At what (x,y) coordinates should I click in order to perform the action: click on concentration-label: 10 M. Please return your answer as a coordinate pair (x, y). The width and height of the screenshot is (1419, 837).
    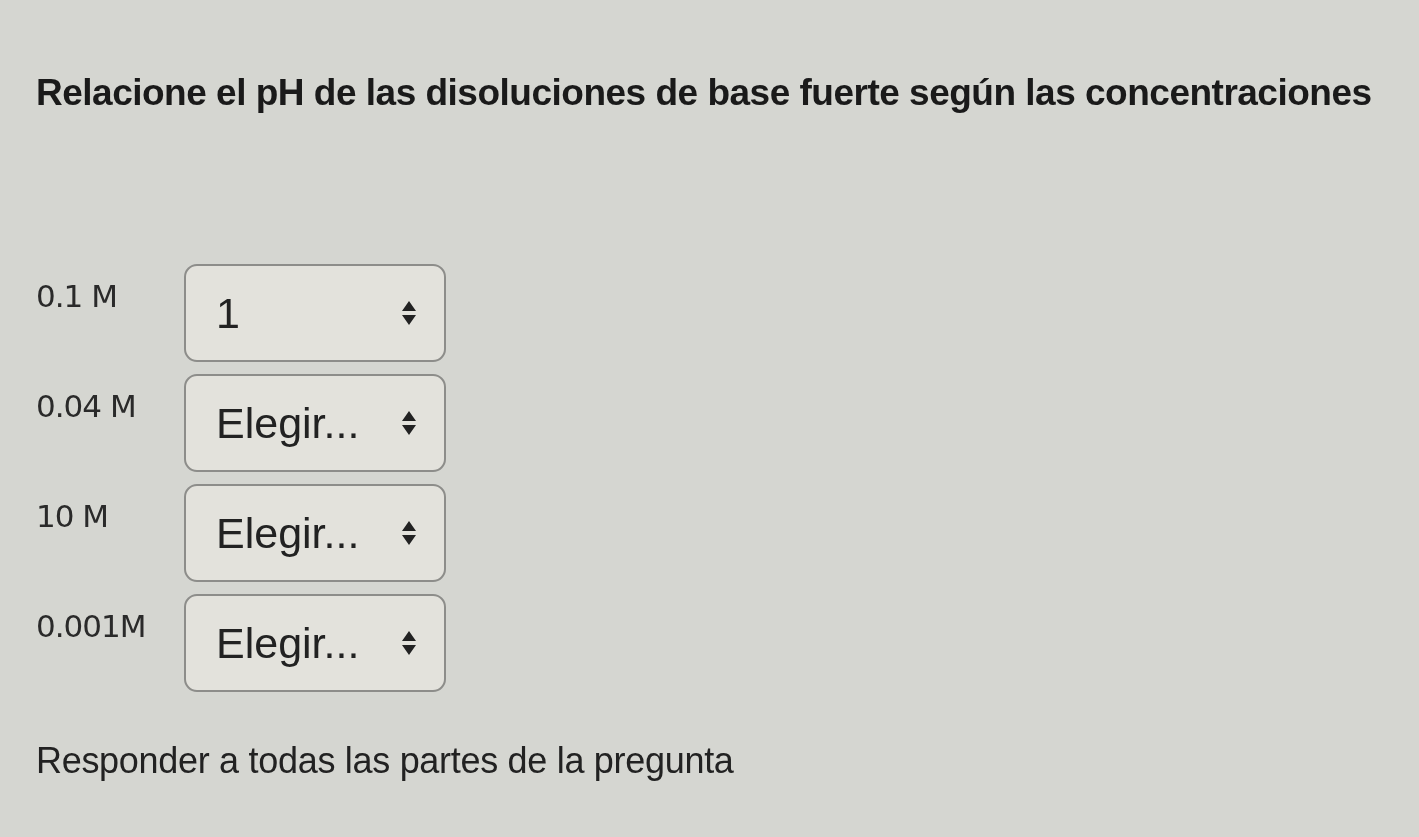
    Looking at the image, I should click on (73, 515).